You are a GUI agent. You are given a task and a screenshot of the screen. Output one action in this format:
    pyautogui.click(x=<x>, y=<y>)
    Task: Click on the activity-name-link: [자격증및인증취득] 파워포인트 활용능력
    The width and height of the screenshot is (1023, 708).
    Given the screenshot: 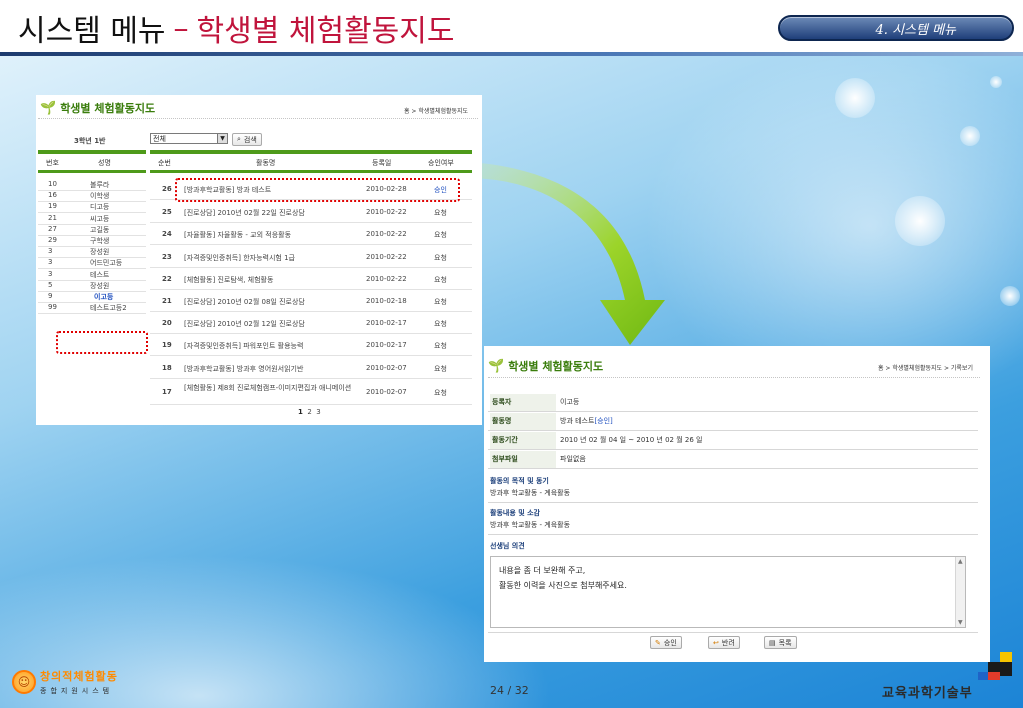 What is the action you would take?
    pyautogui.click(x=243, y=346)
    